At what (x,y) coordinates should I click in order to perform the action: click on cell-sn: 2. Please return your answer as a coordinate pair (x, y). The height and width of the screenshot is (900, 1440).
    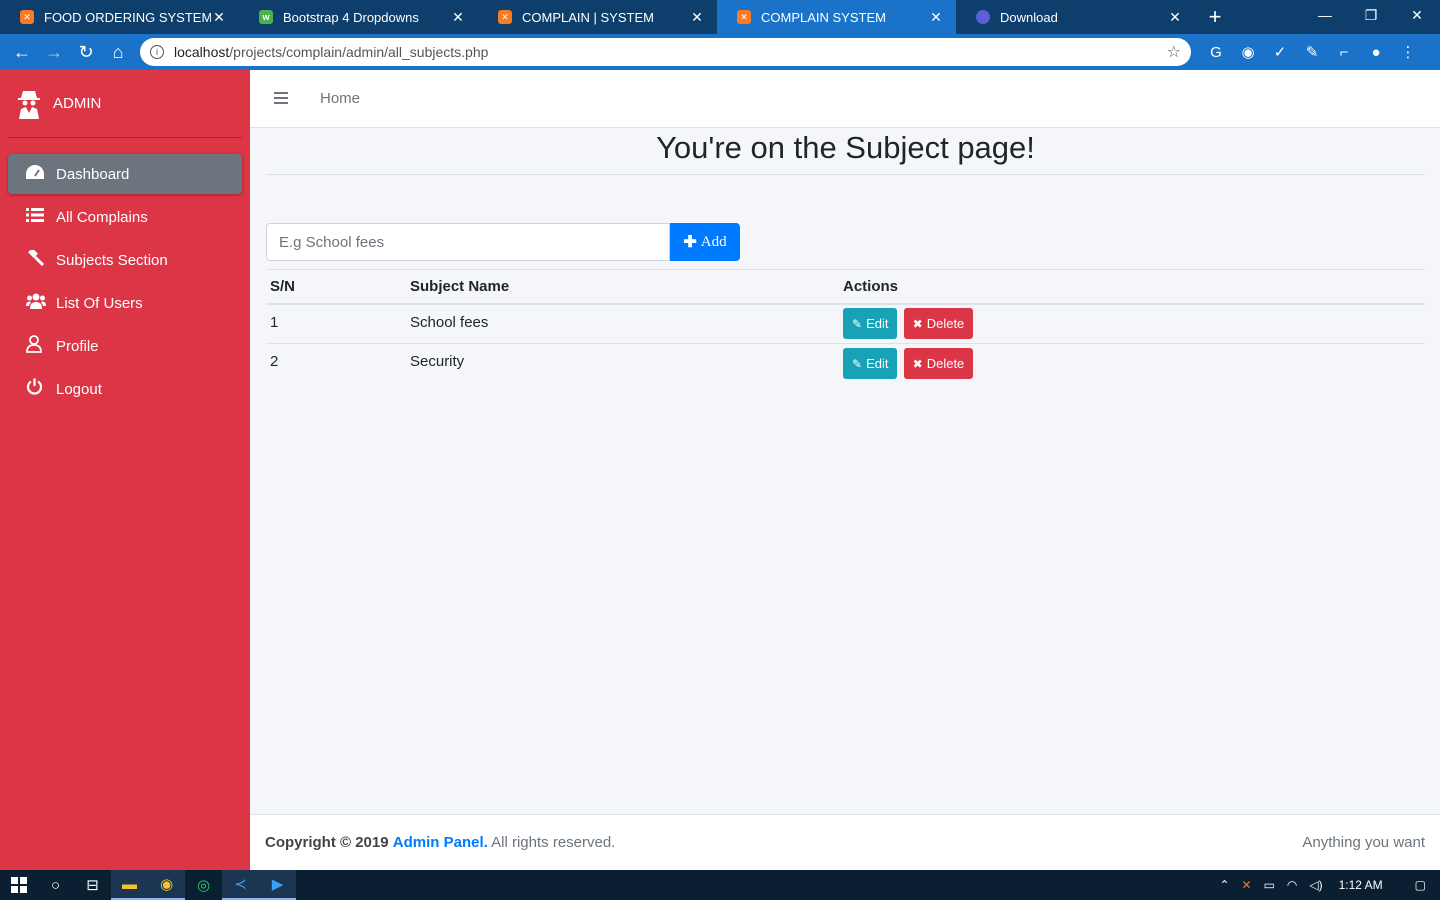
    Looking at the image, I should click on (336, 363).